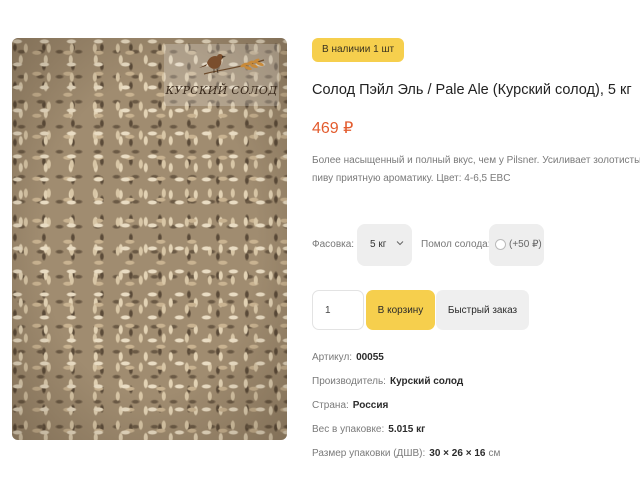  I want to click on spec-value: 00055, so click(370, 357).